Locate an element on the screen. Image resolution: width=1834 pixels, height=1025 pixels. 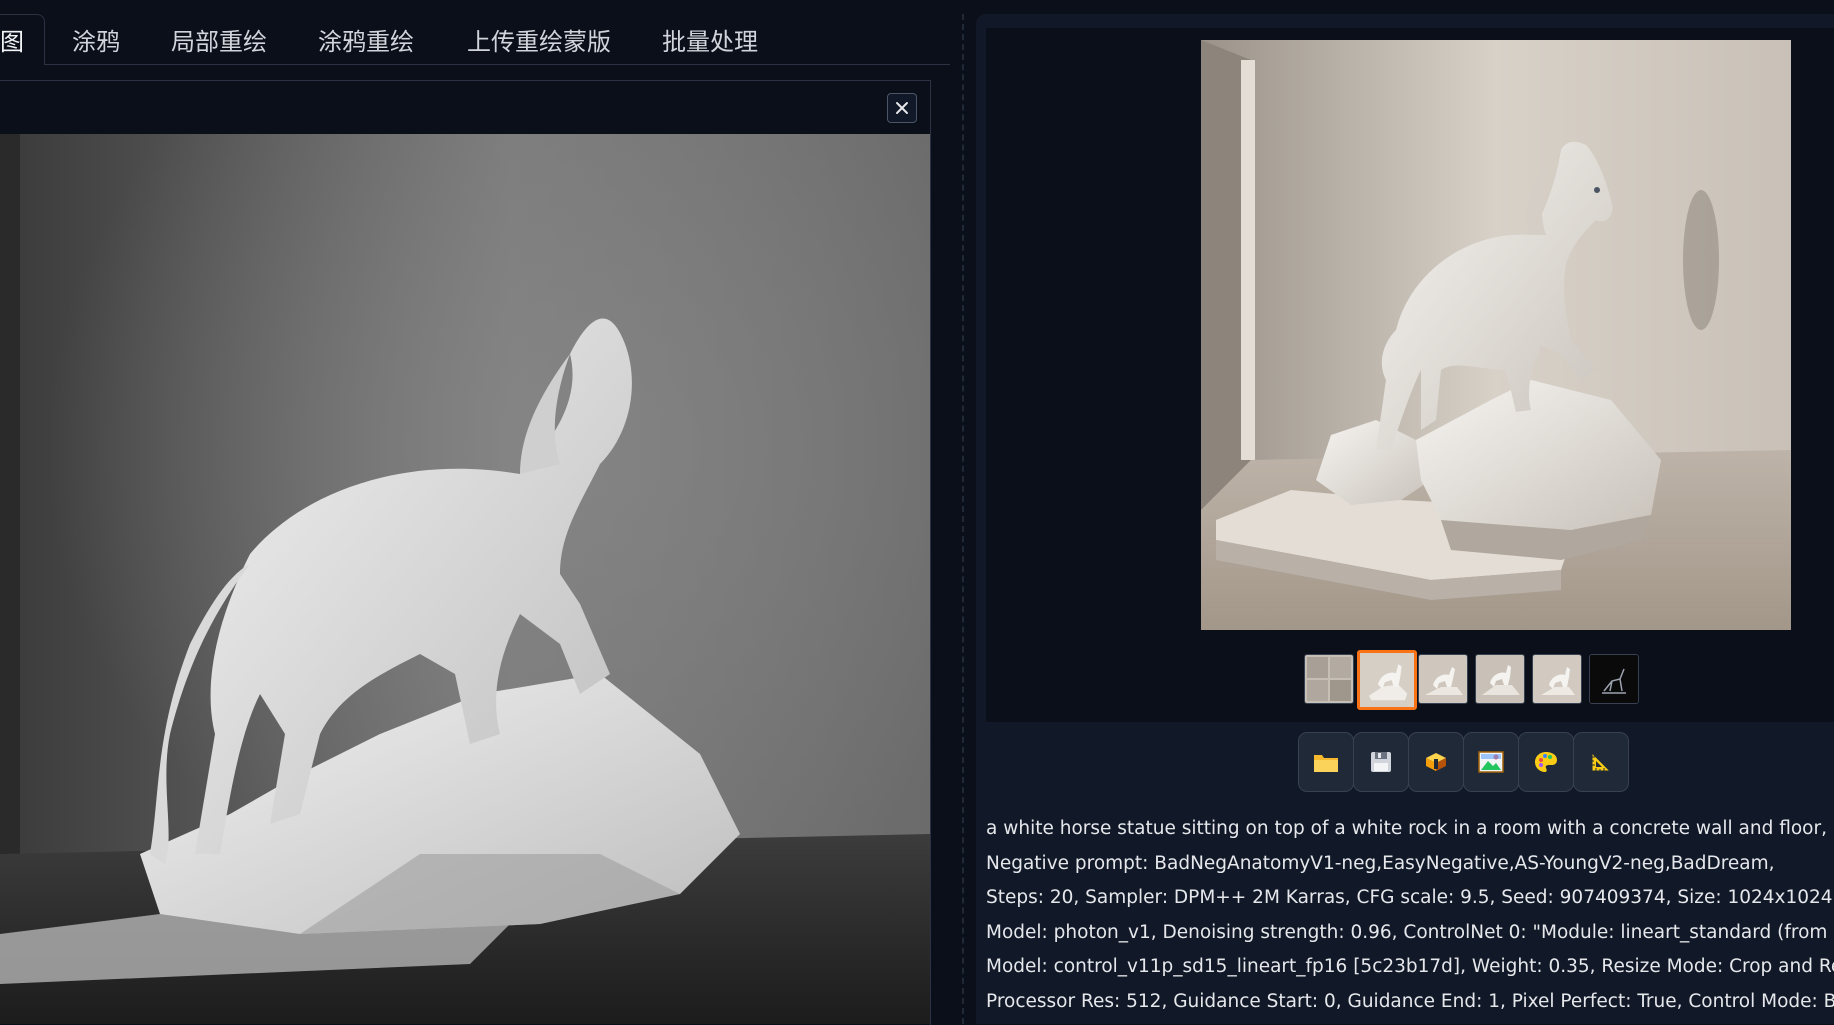
send-to-img2img-button is located at coordinates (1491, 762).